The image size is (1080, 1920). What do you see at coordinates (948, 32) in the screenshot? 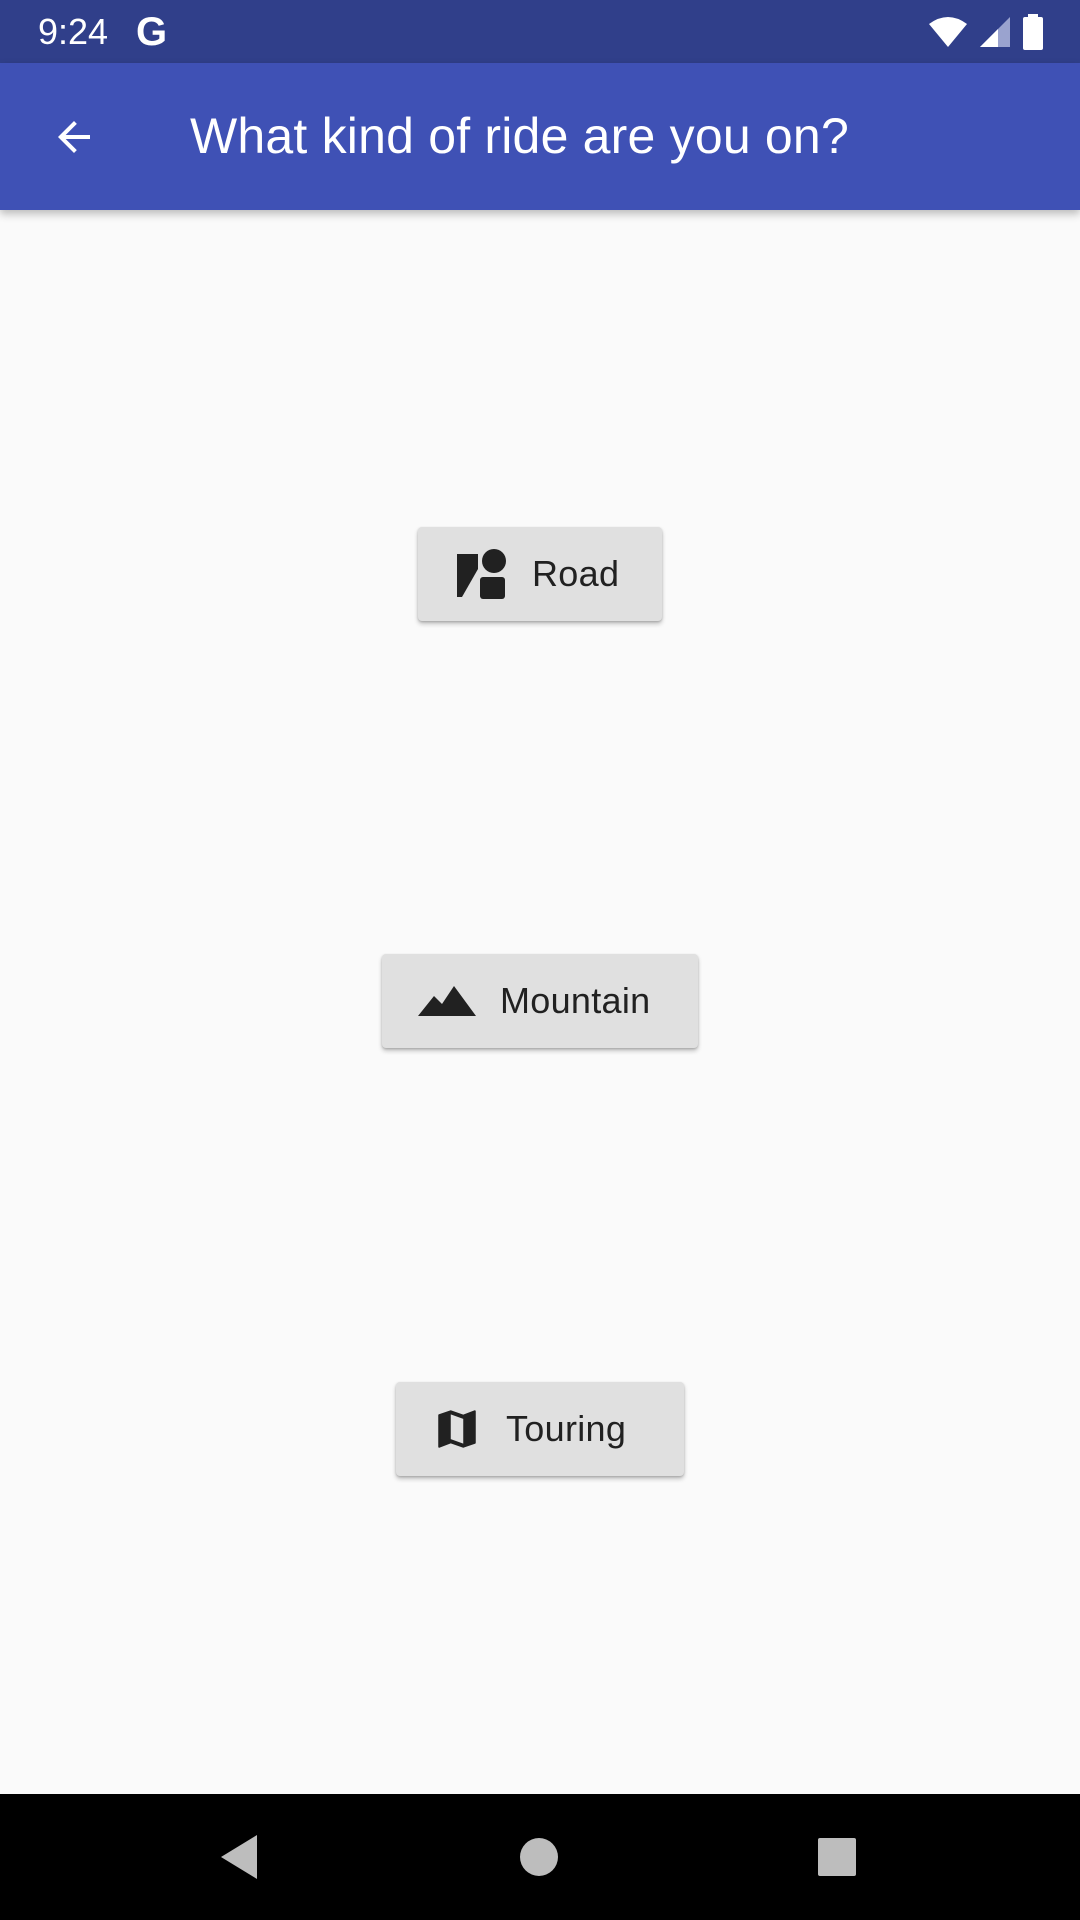
I see `wifi-icon` at bounding box center [948, 32].